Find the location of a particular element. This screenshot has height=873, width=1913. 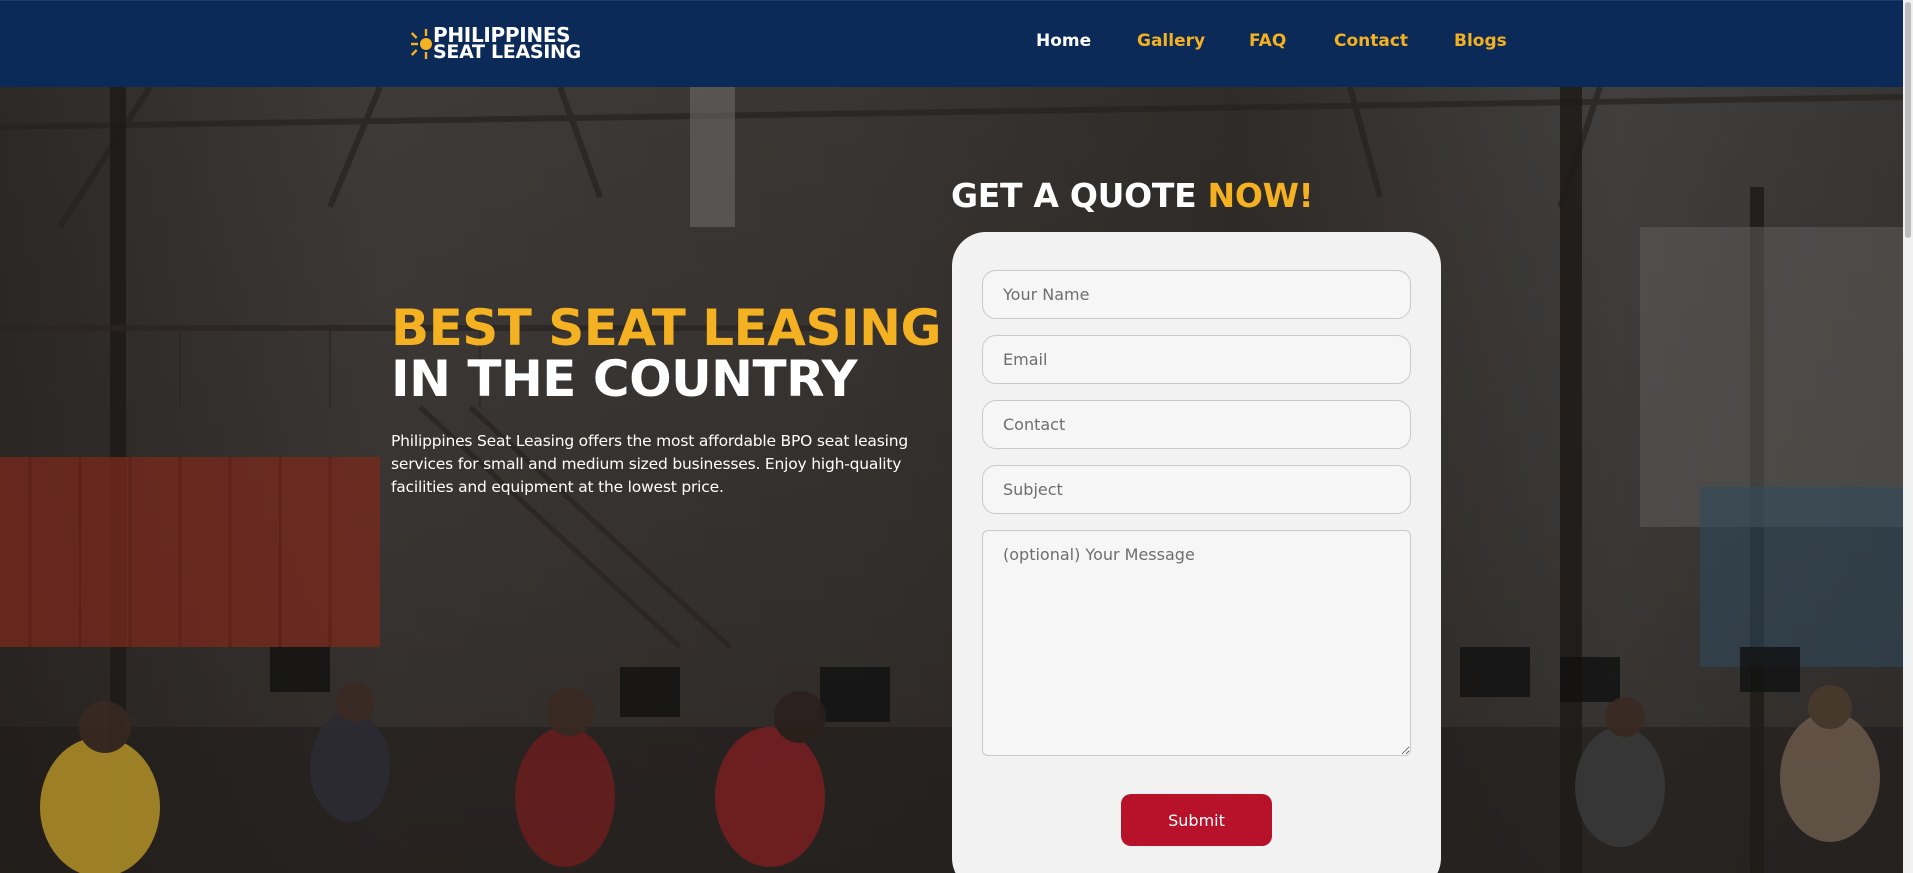

scrollbar-thumb is located at coordinates (1908, 120).